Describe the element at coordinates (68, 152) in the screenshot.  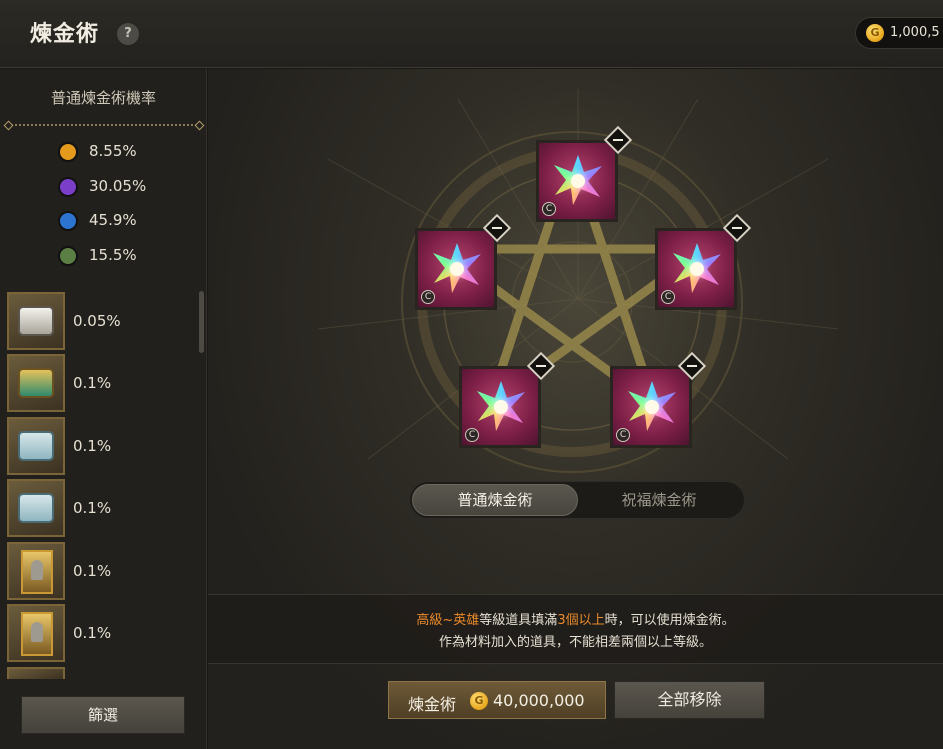
I see `orange-grade-dot-icon` at that location.